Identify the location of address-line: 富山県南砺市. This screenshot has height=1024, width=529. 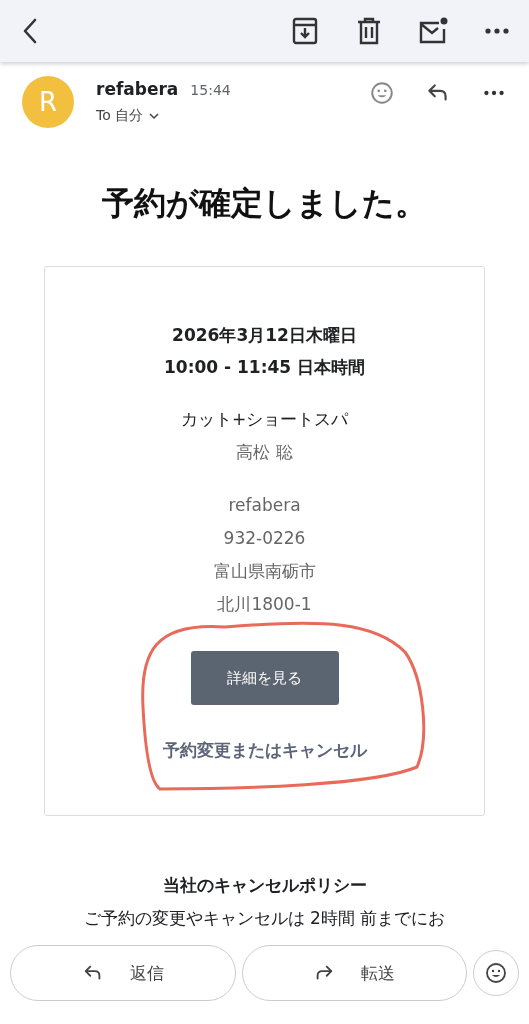
(264, 571).